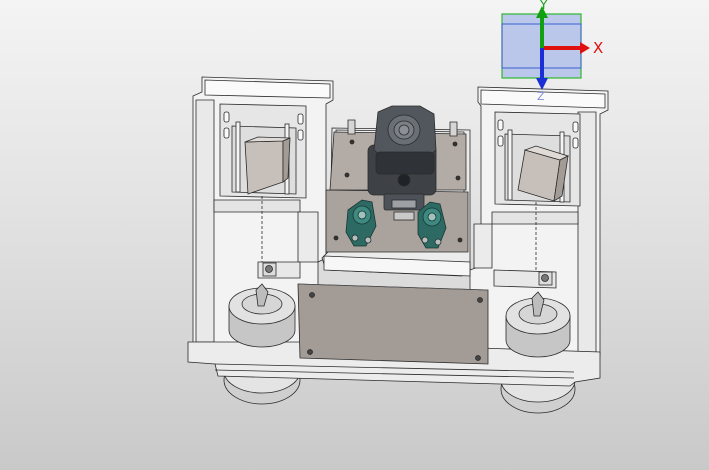 The image size is (709, 470). What do you see at coordinates (544, 6) in the screenshot?
I see `y-axis-label: Y` at bounding box center [544, 6].